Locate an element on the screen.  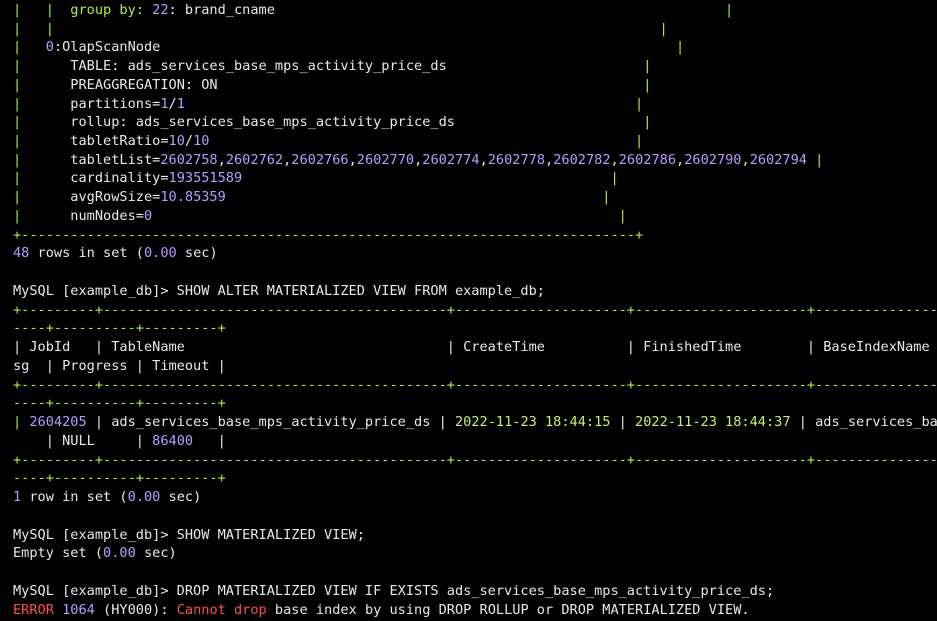
terminal-segment: 48 is located at coordinates (21, 253).